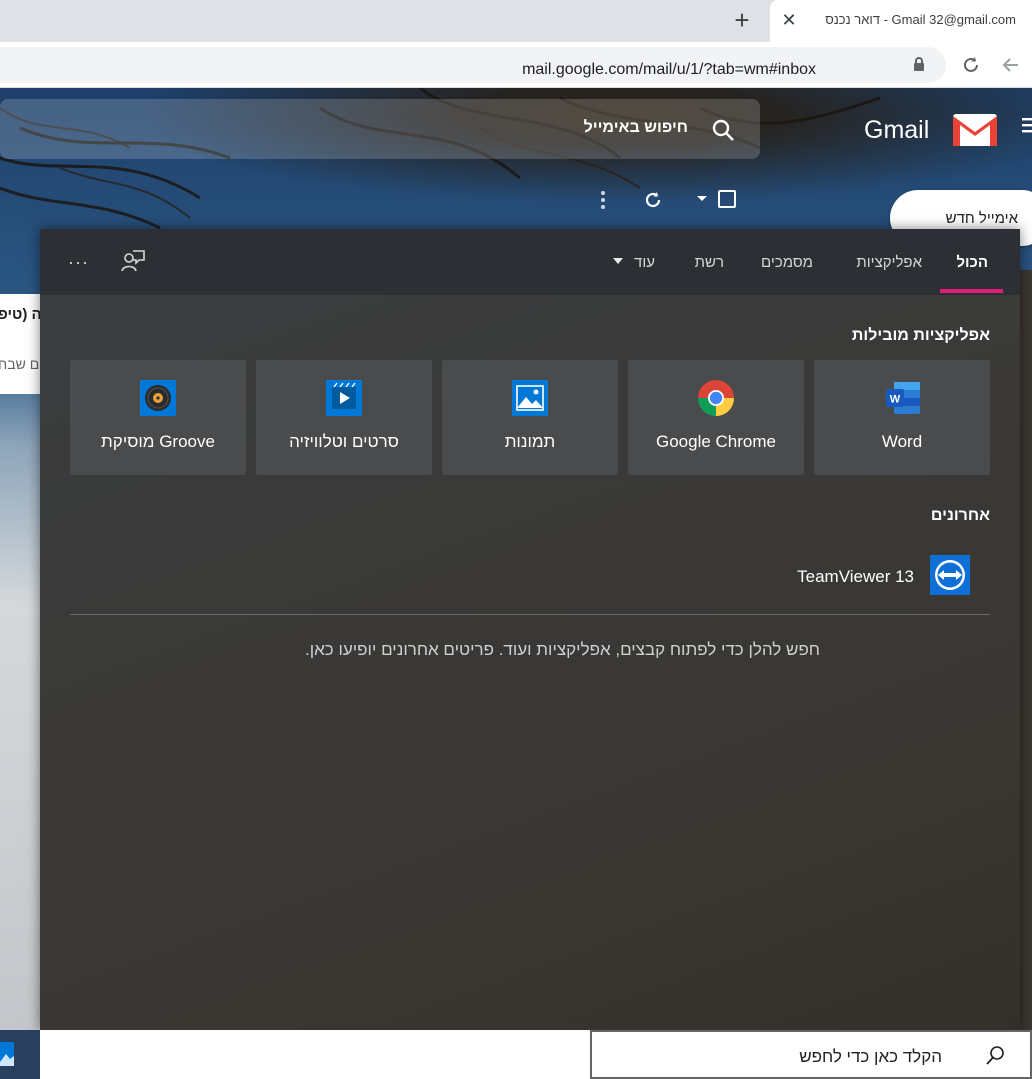 The width and height of the screenshot is (1032, 1079). What do you see at coordinates (971, 65) in the screenshot?
I see `reload-icon` at bounding box center [971, 65].